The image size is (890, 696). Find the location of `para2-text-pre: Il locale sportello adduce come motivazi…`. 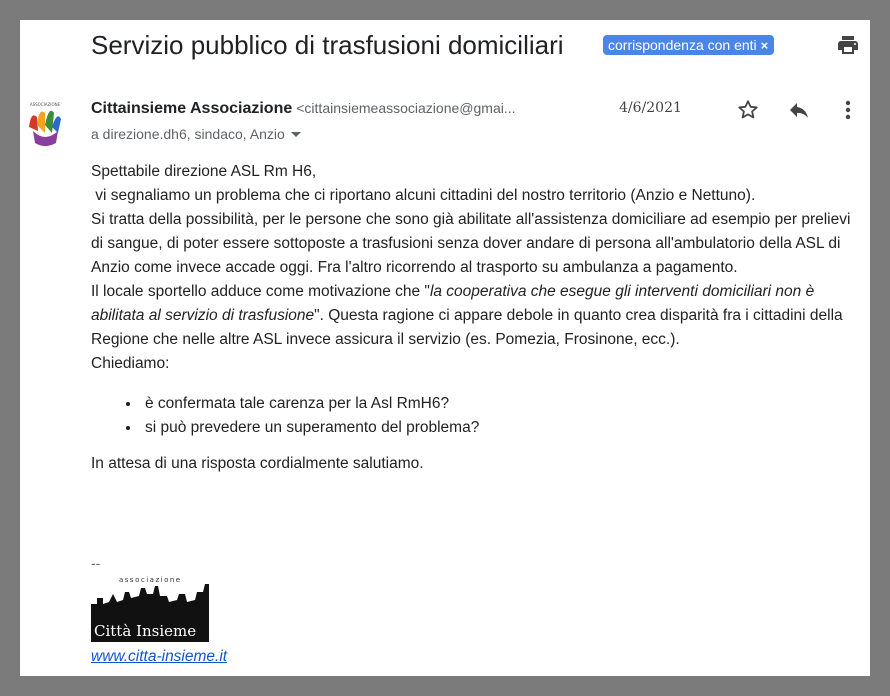

para2-text-pre: Il locale sportello adduce come motivazi… is located at coordinates (260, 291).